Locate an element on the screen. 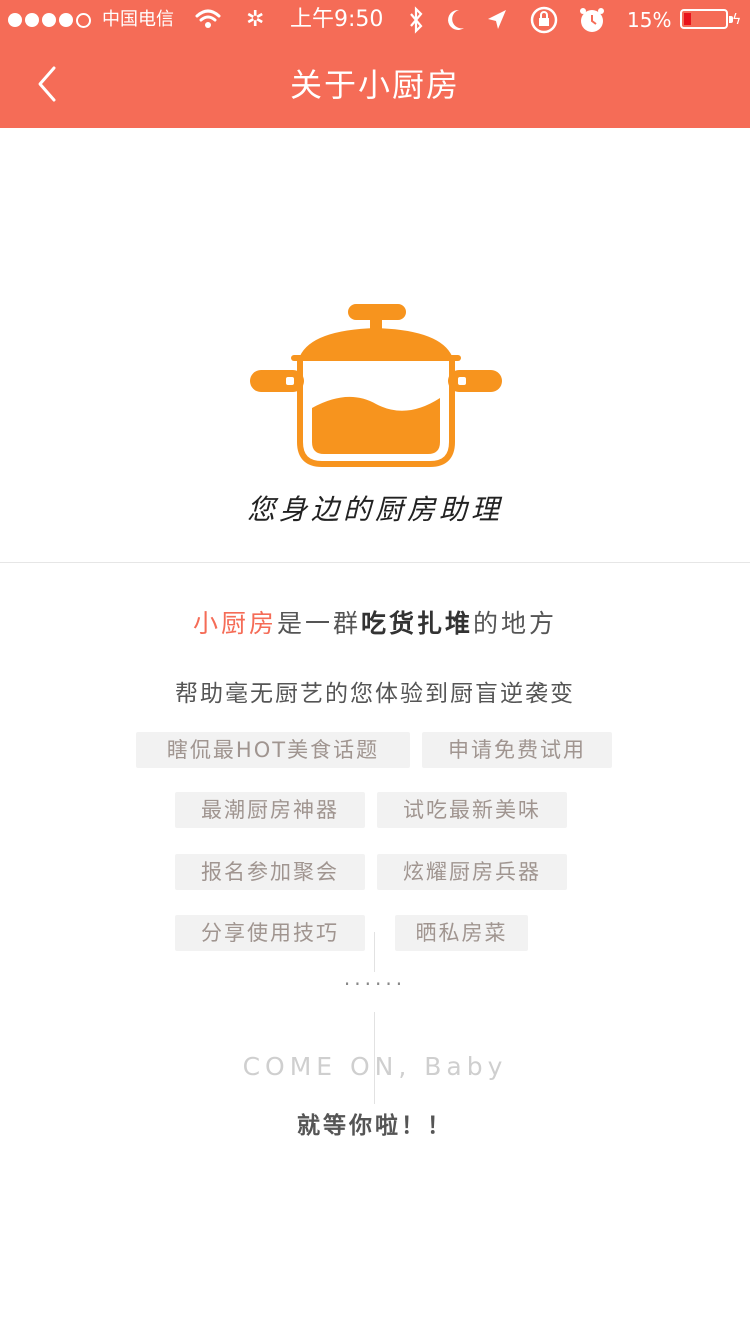 The width and height of the screenshot is (750, 1334). rotation-lock-icon is located at coordinates (545, 20).